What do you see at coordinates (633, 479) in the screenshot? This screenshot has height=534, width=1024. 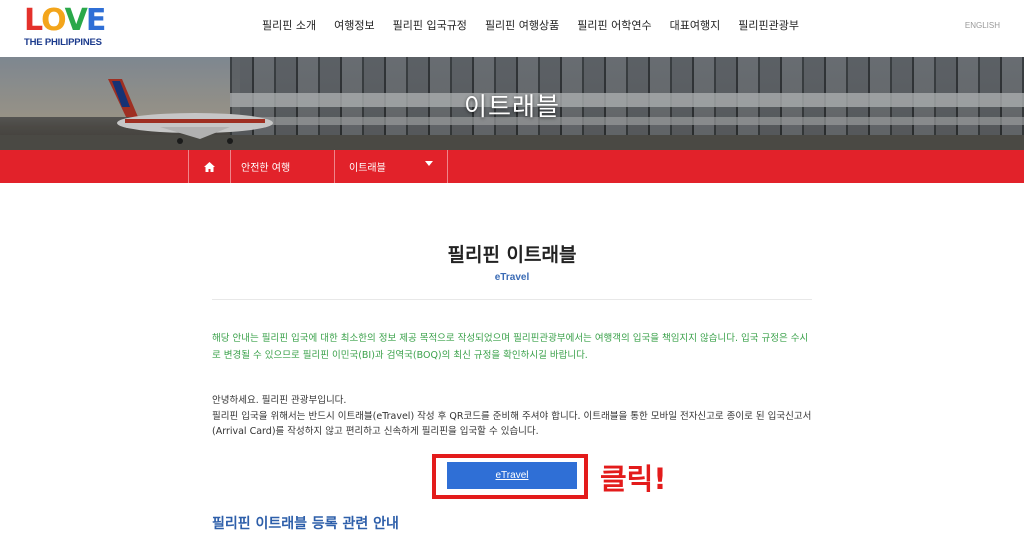 I see `click-annotation: 클릭!` at bounding box center [633, 479].